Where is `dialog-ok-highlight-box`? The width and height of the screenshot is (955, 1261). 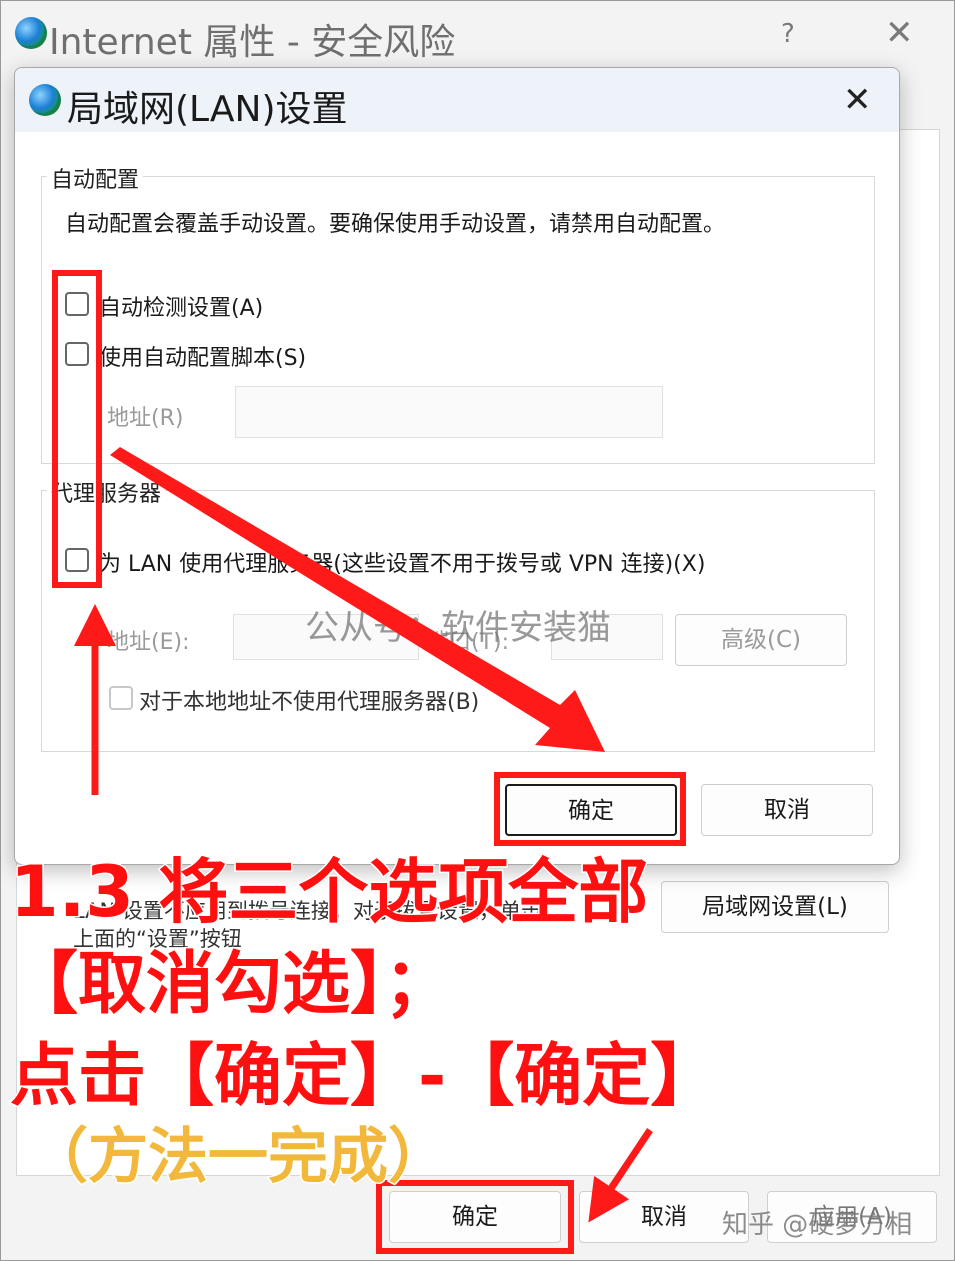 dialog-ok-highlight-box is located at coordinates (590, 809).